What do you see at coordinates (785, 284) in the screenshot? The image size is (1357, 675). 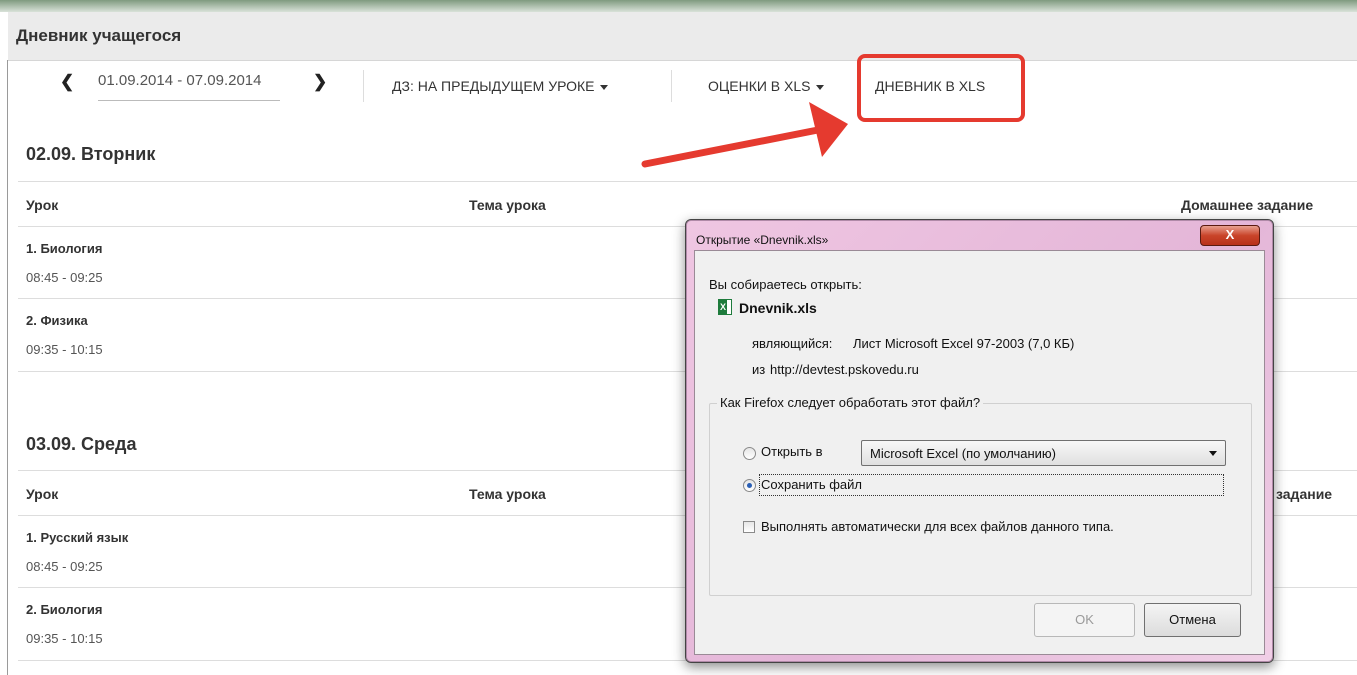 I see `dialog-intro: Вы собираетесь открыть:` at bounding box center [785, 284].